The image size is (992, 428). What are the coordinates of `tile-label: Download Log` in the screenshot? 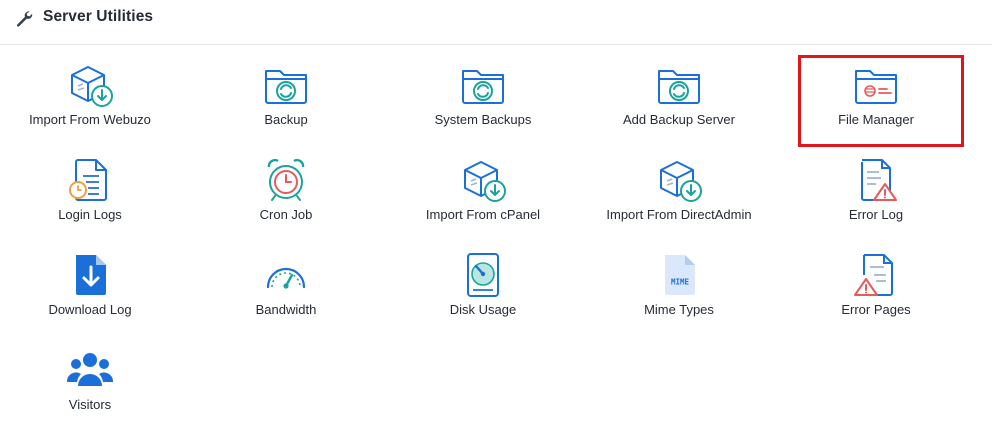 It's located at (90, 309).